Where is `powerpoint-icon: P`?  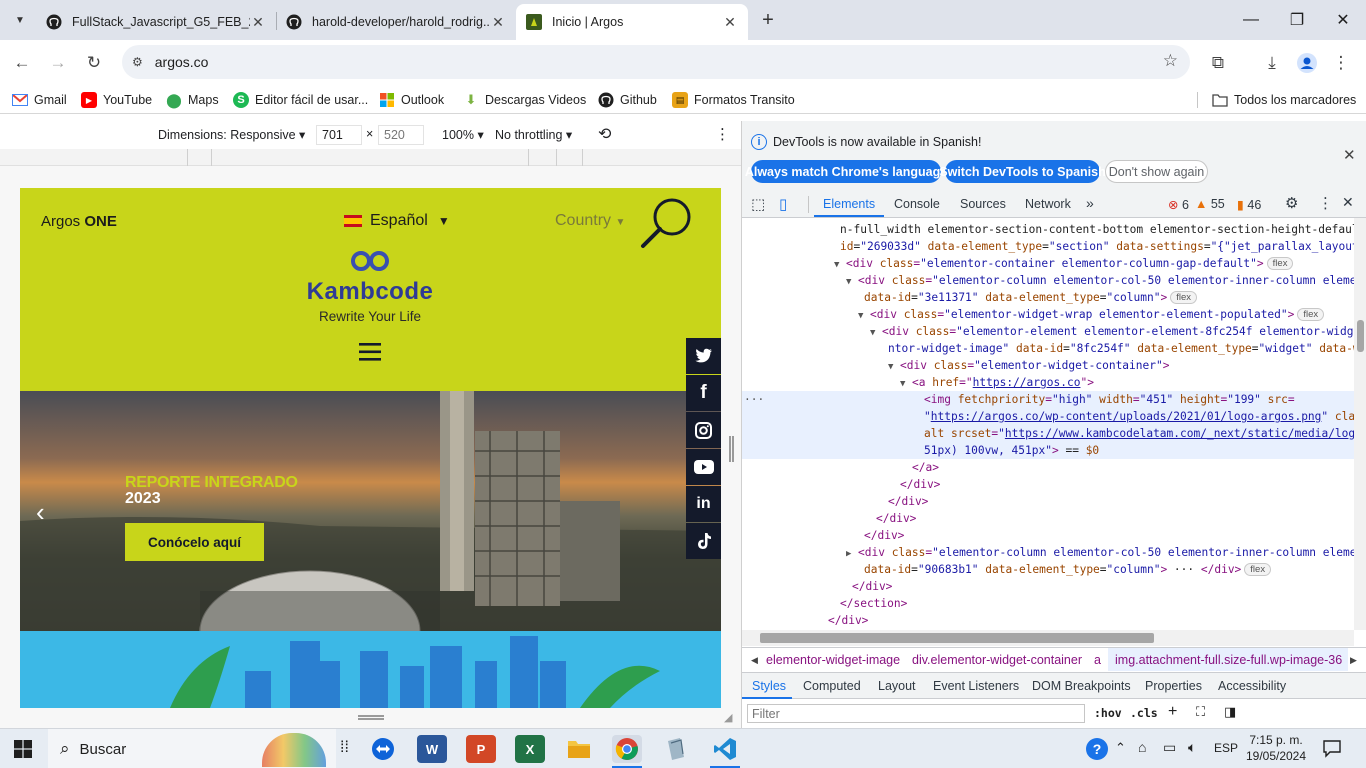
powerpoint-icon: P is located at coordinates (481, 749).